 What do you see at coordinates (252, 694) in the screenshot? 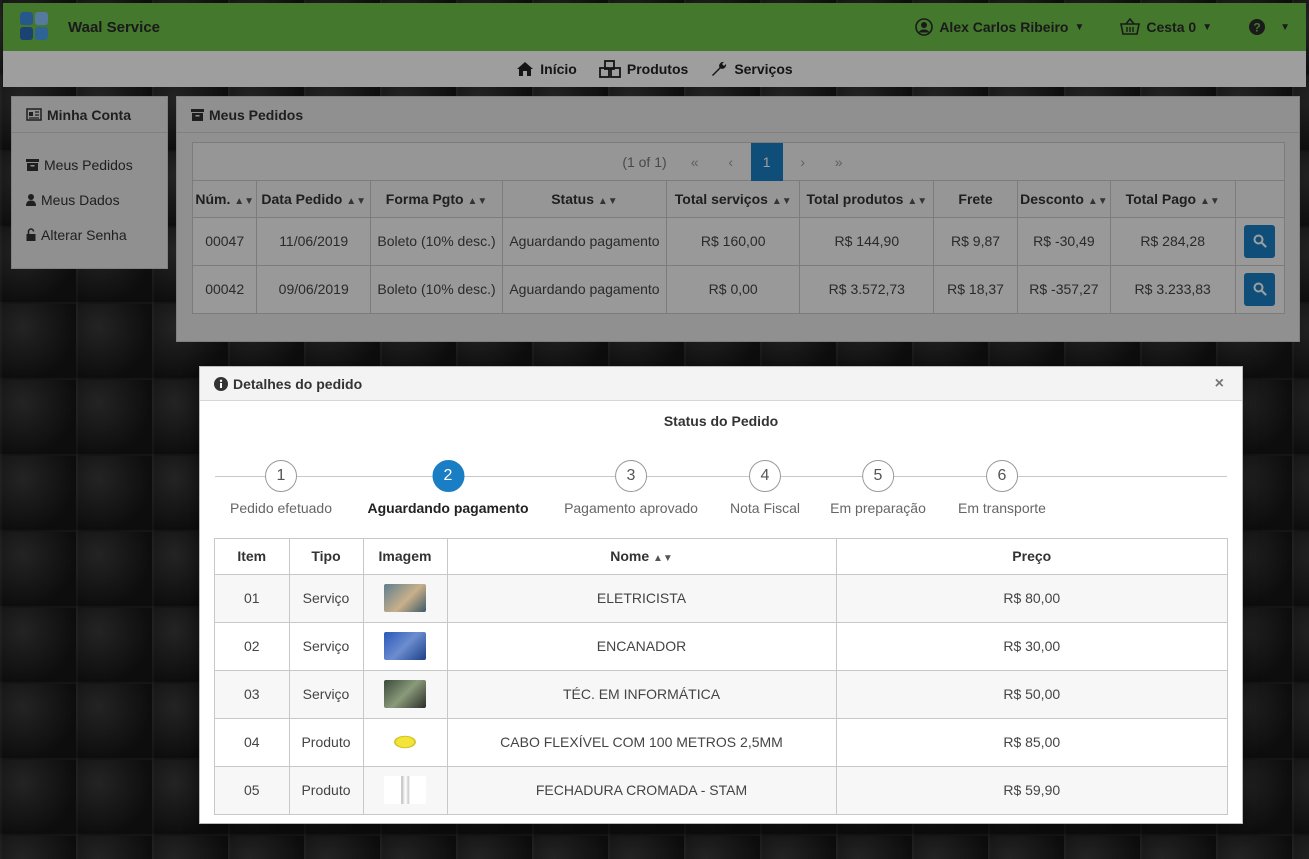
I see `cell-item: 03` at bounding box center [252, 694].